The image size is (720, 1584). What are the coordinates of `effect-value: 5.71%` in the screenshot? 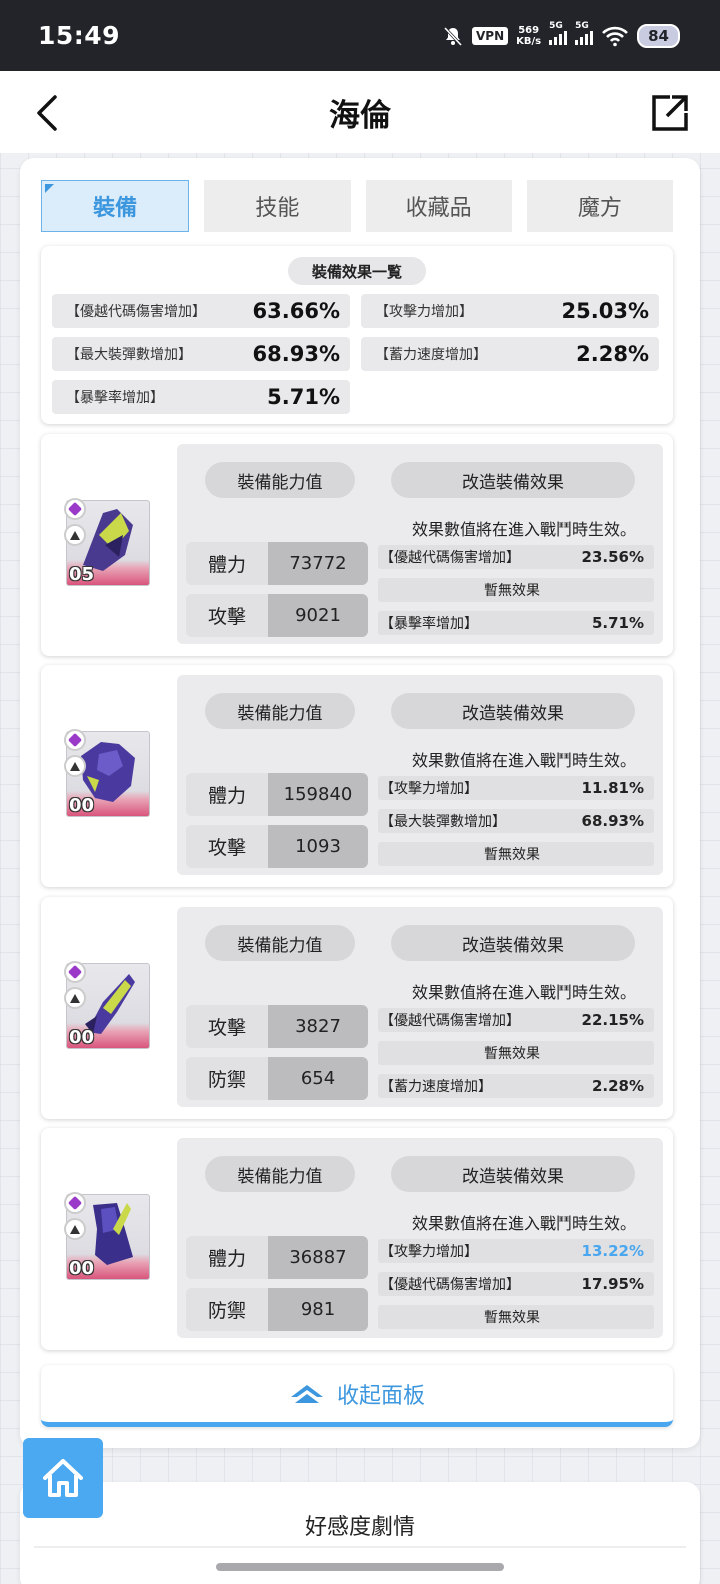 It's located at (303, 397).